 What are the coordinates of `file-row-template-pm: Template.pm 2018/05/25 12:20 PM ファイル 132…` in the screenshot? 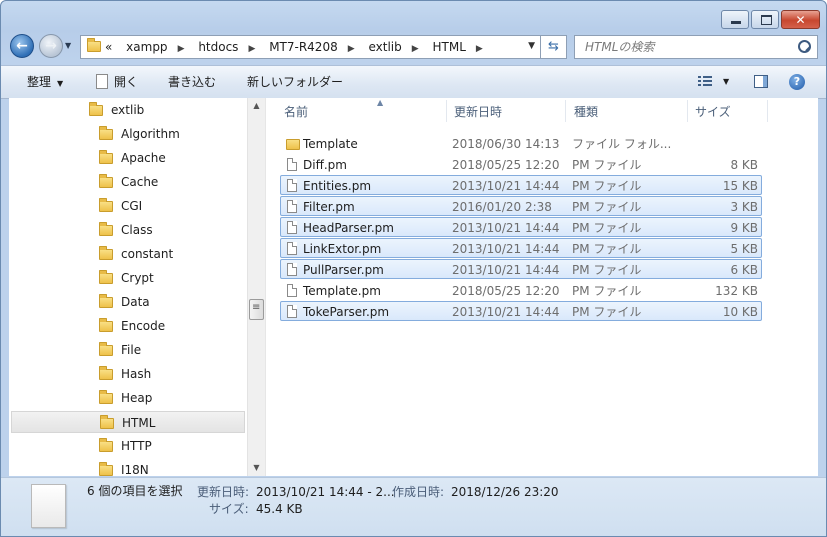 It's located at (521, 290).